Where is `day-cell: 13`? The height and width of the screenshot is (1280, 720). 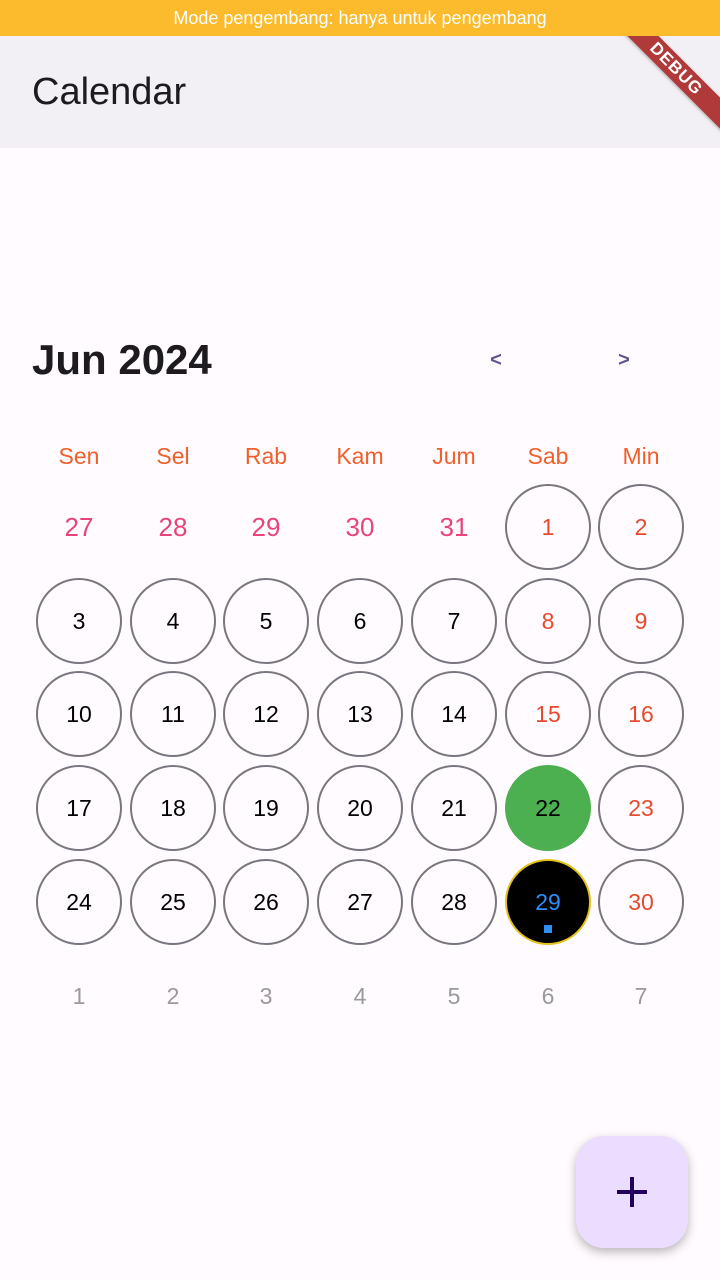 day-cell: 13 is located at coordinates (360, 714).